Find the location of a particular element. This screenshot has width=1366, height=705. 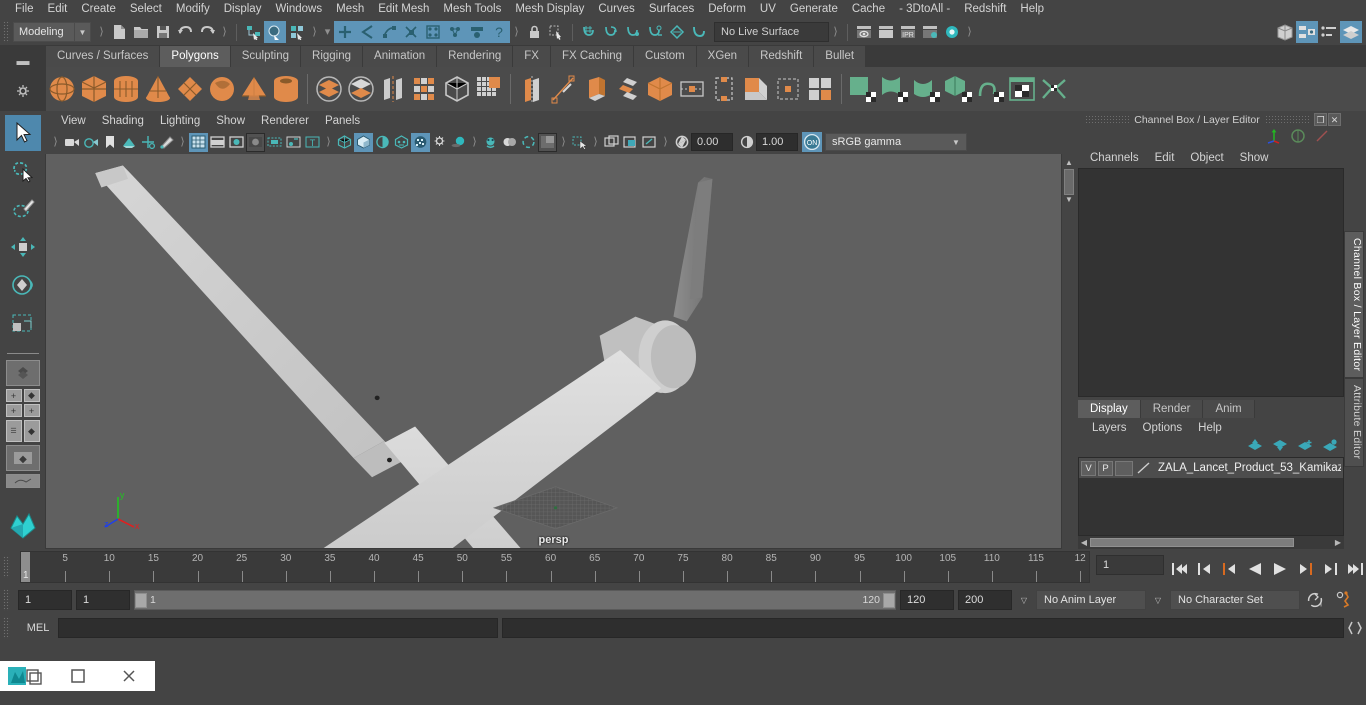

menu-edit: Edit is located at coordinates (58, 9).